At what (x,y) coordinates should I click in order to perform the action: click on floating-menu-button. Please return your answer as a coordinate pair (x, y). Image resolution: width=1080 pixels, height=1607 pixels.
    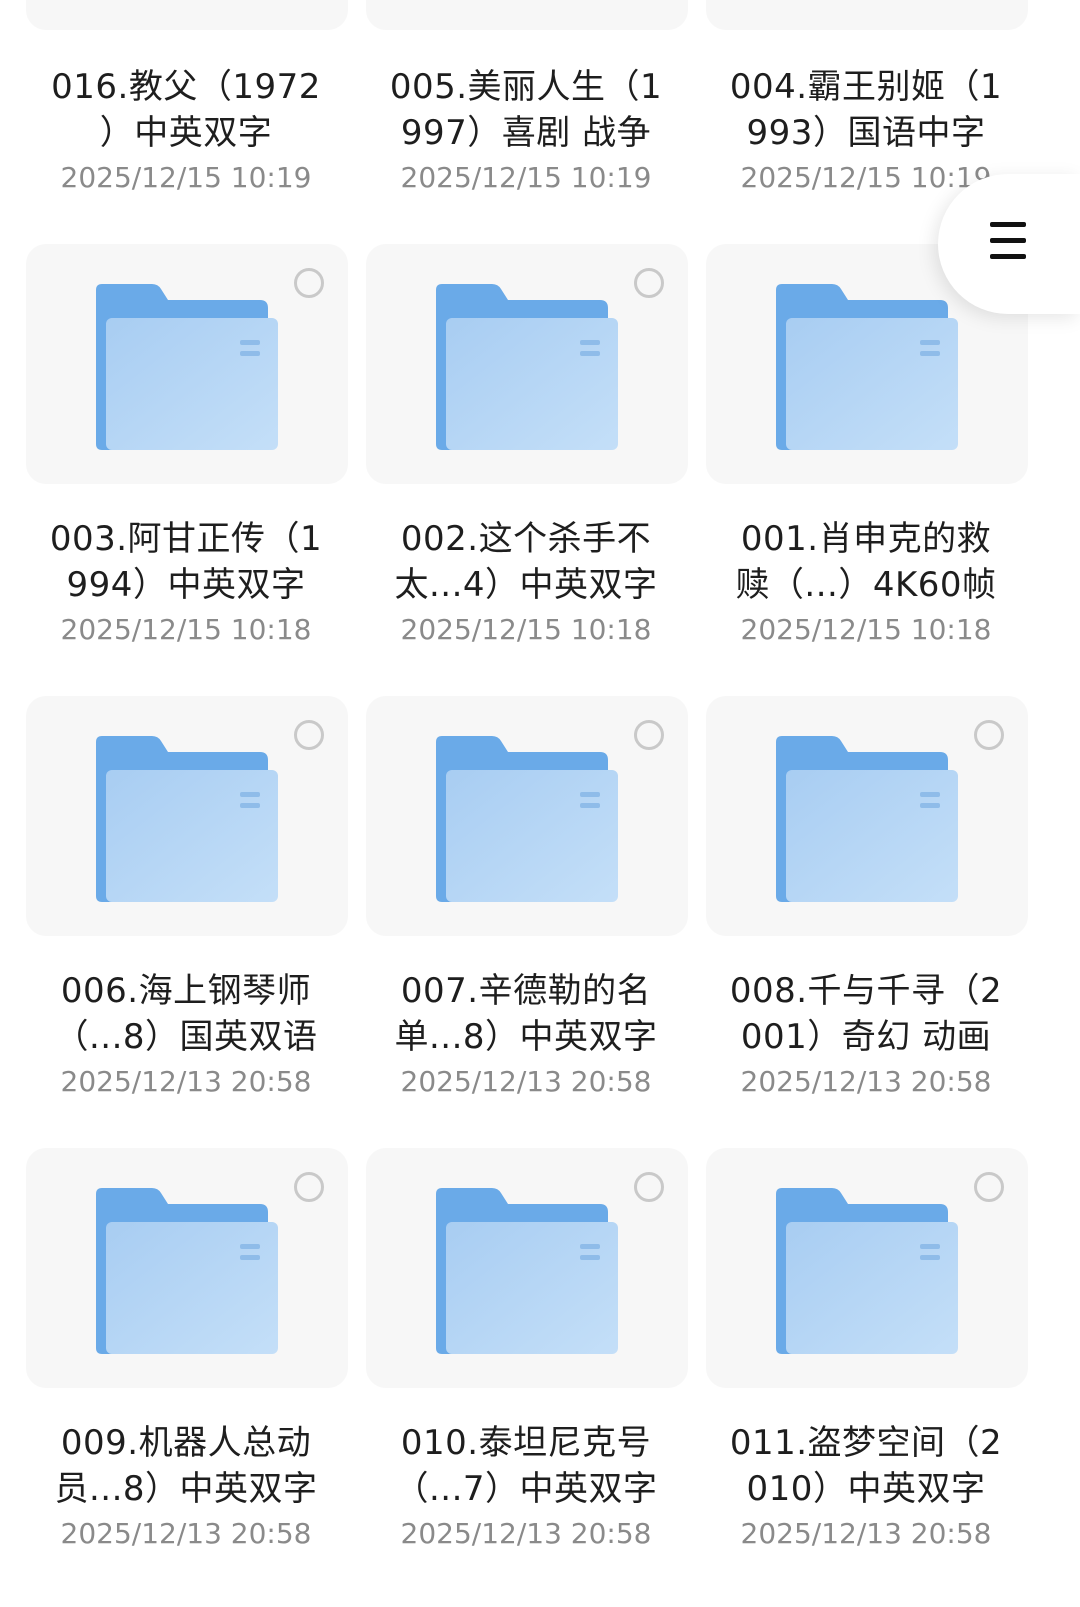
    Looking at the image, I should click on (1009, 244).